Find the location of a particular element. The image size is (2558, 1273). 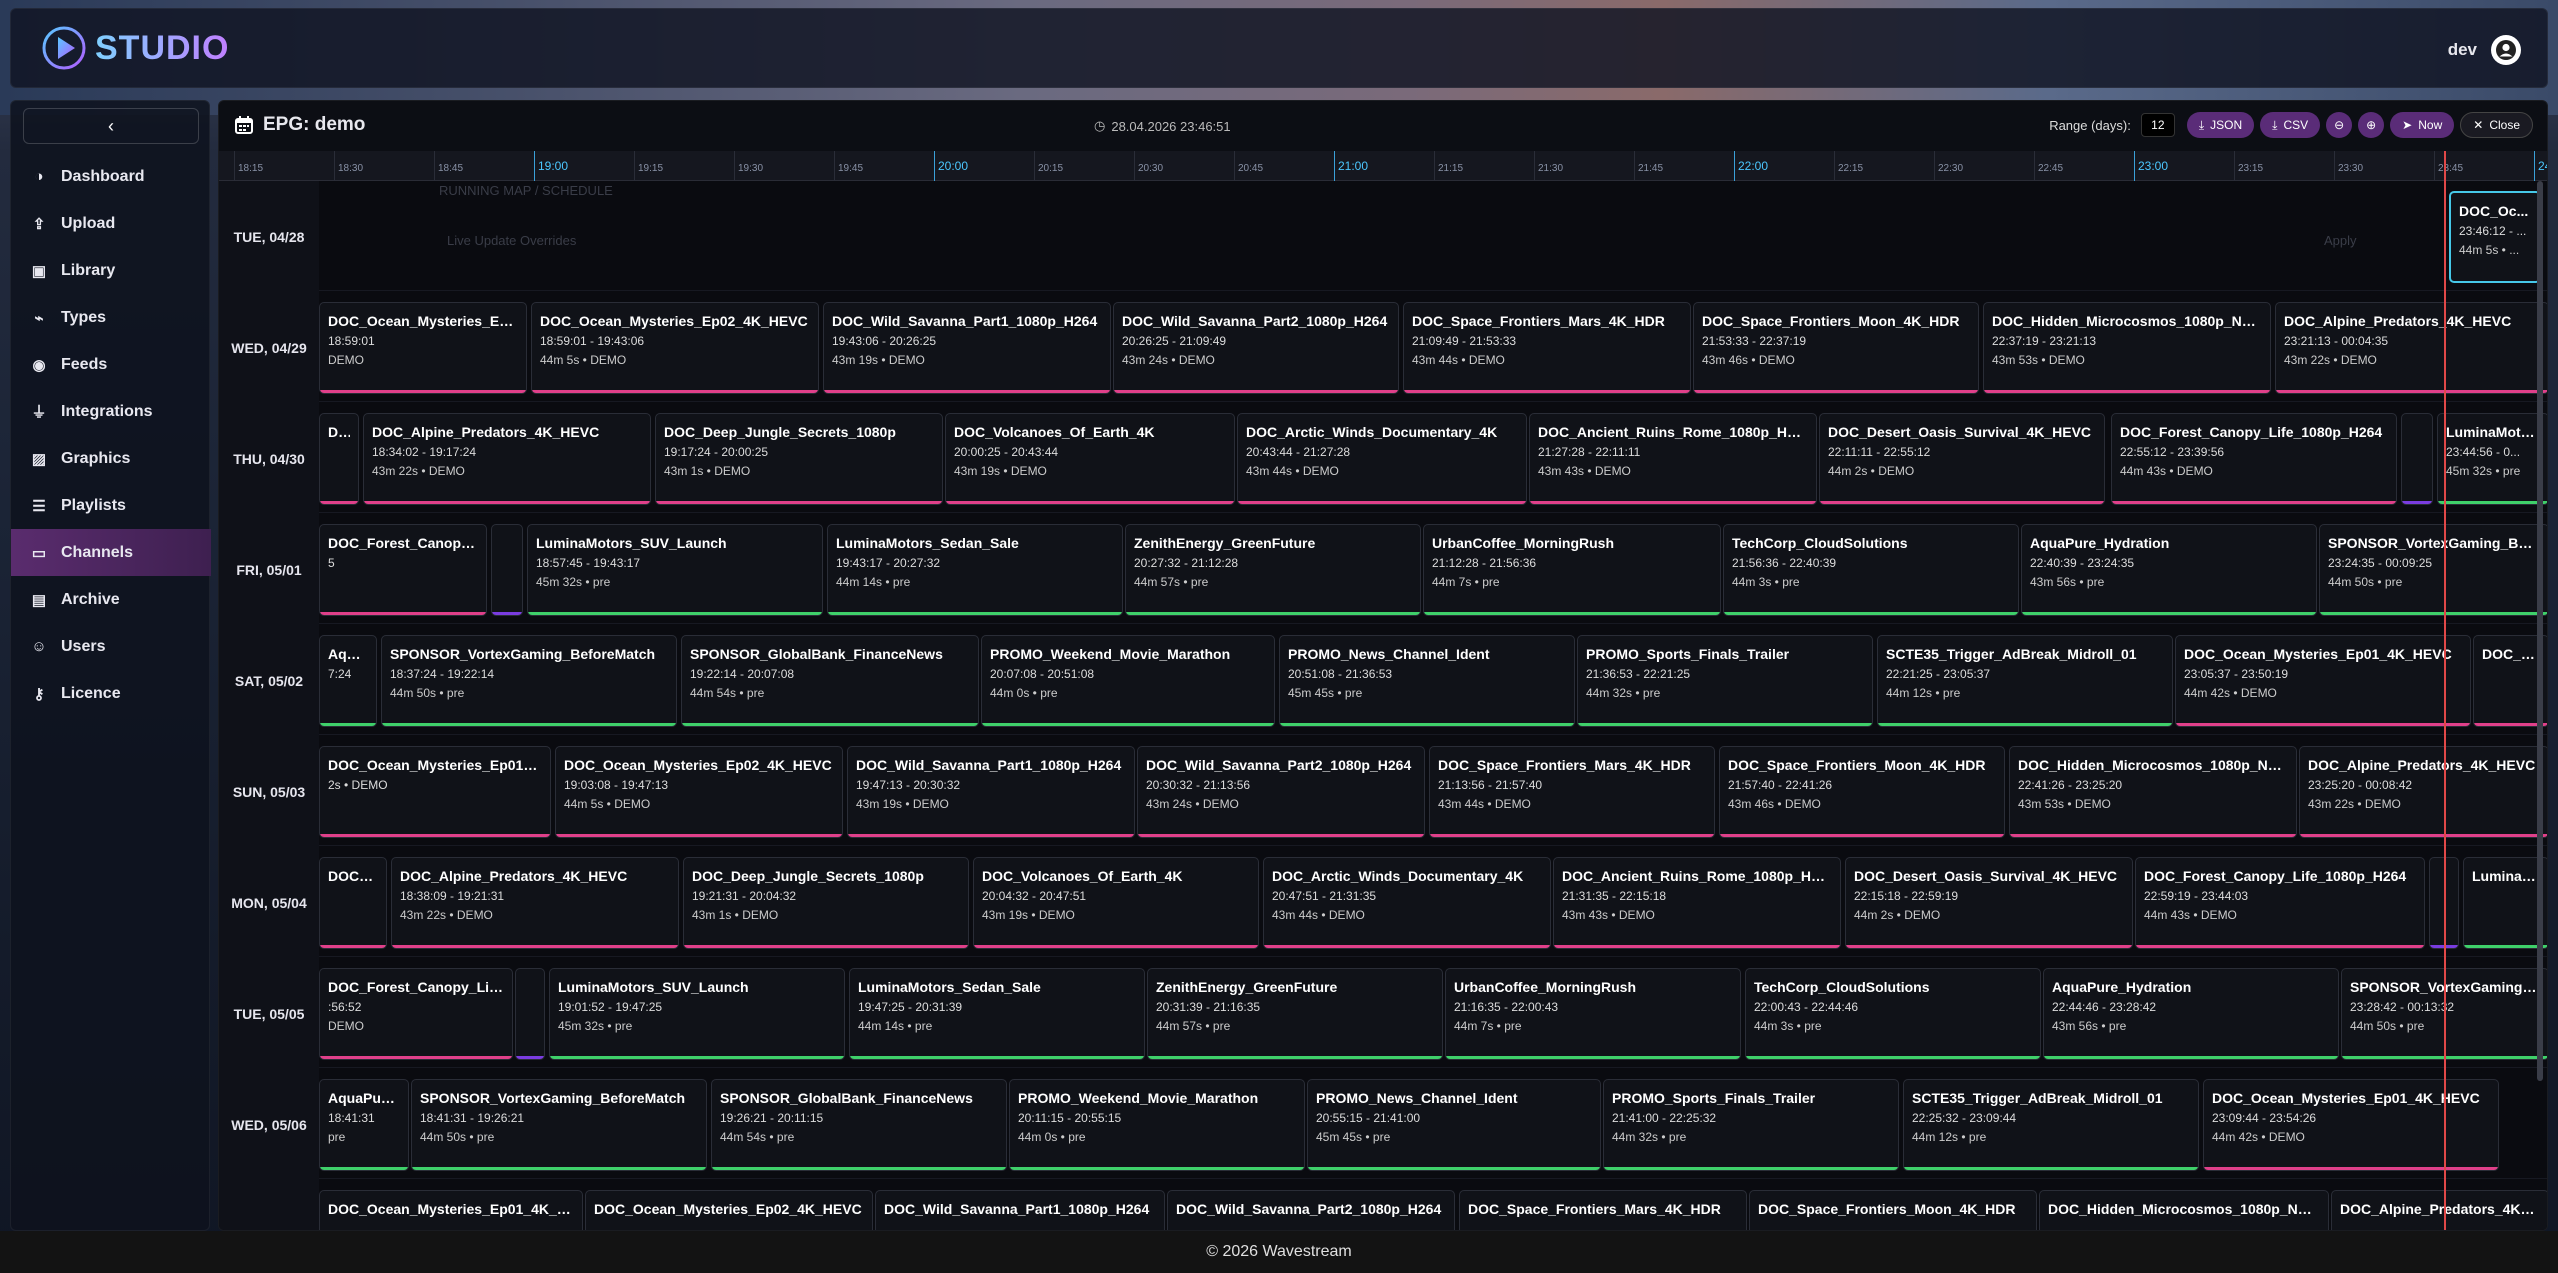

sidebar-item-graphics: ▨ Graphics is located at coordinates (111, 458).